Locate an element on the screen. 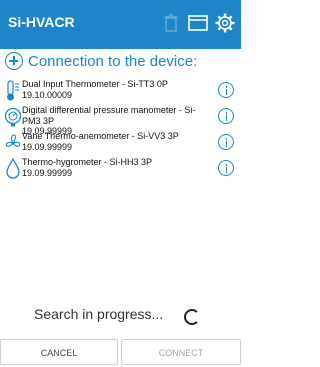  drop-icon is located at coordinates (13, 168).